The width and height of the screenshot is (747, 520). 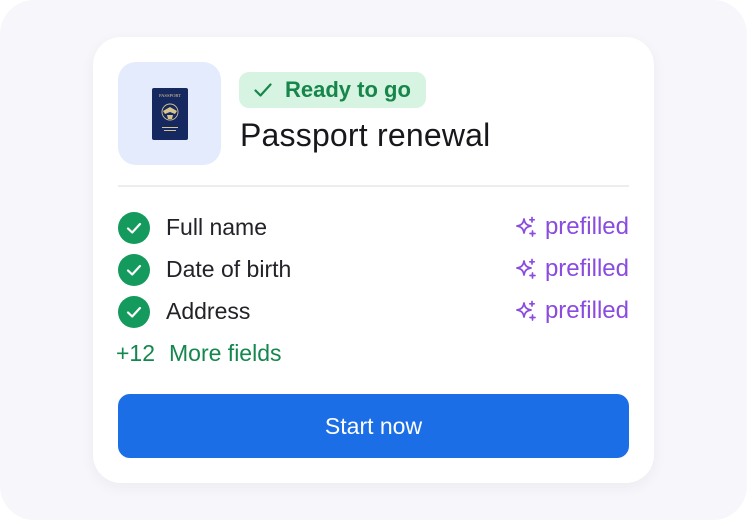 What do you see at coordinates (365, 135) in the screenshot?
I see `card-title: Passport renewal` at bounding box center [365, 135].